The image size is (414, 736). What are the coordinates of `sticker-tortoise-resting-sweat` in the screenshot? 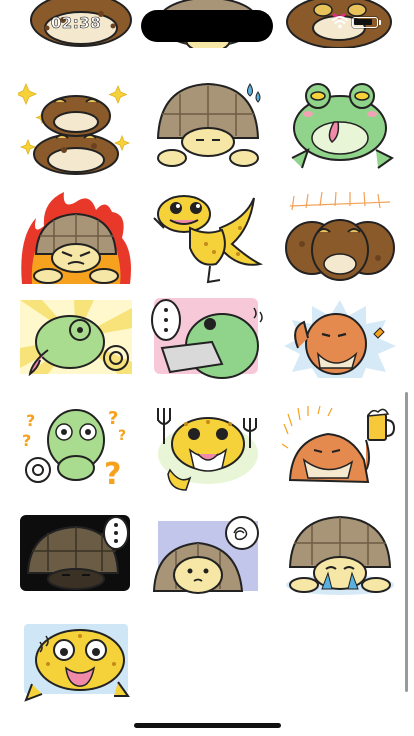 It's located at (208, 126).